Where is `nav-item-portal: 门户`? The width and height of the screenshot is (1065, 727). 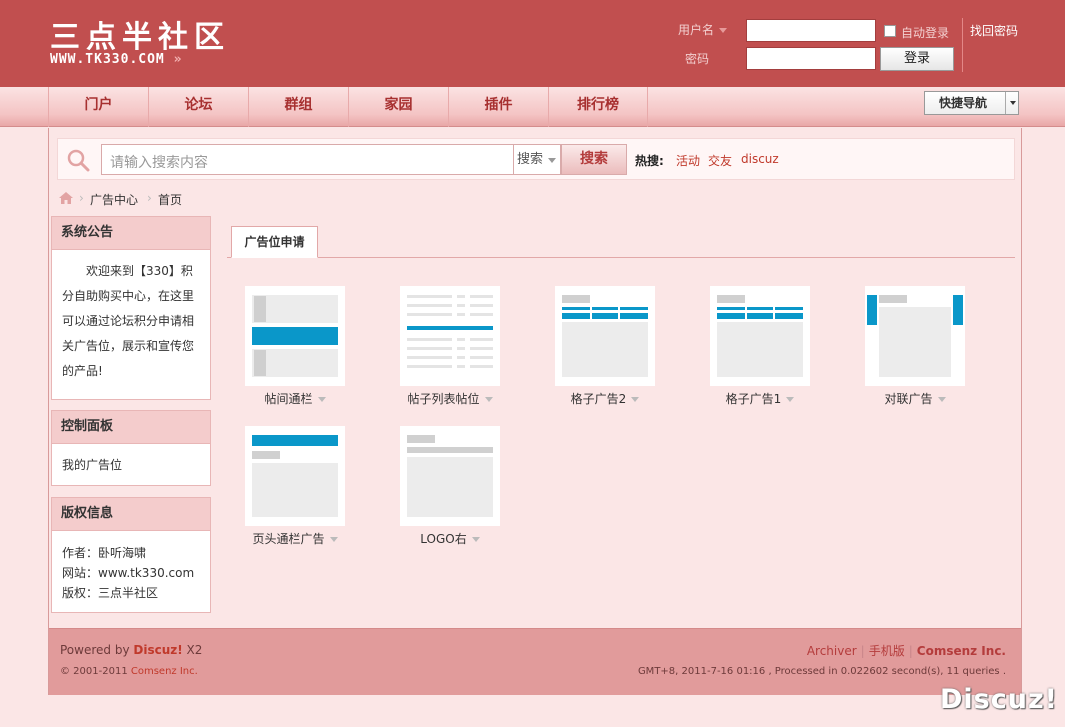 nav-item-portal: 门户 is located at coordinates (98, 107).